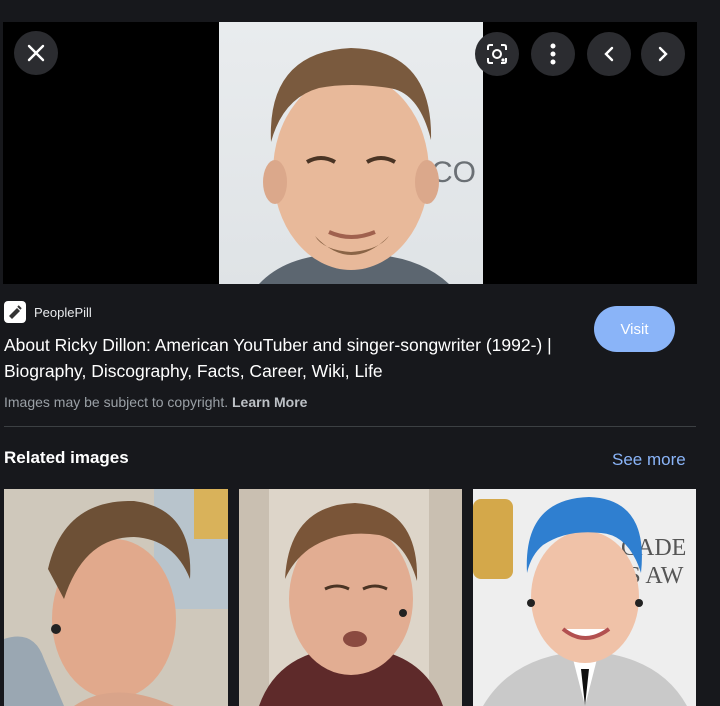 The height and width of the screenshot is (706, 720). Describe the element at coordinates (649, 460) in the screenshot. I see `see-more-link: See more` at that location.